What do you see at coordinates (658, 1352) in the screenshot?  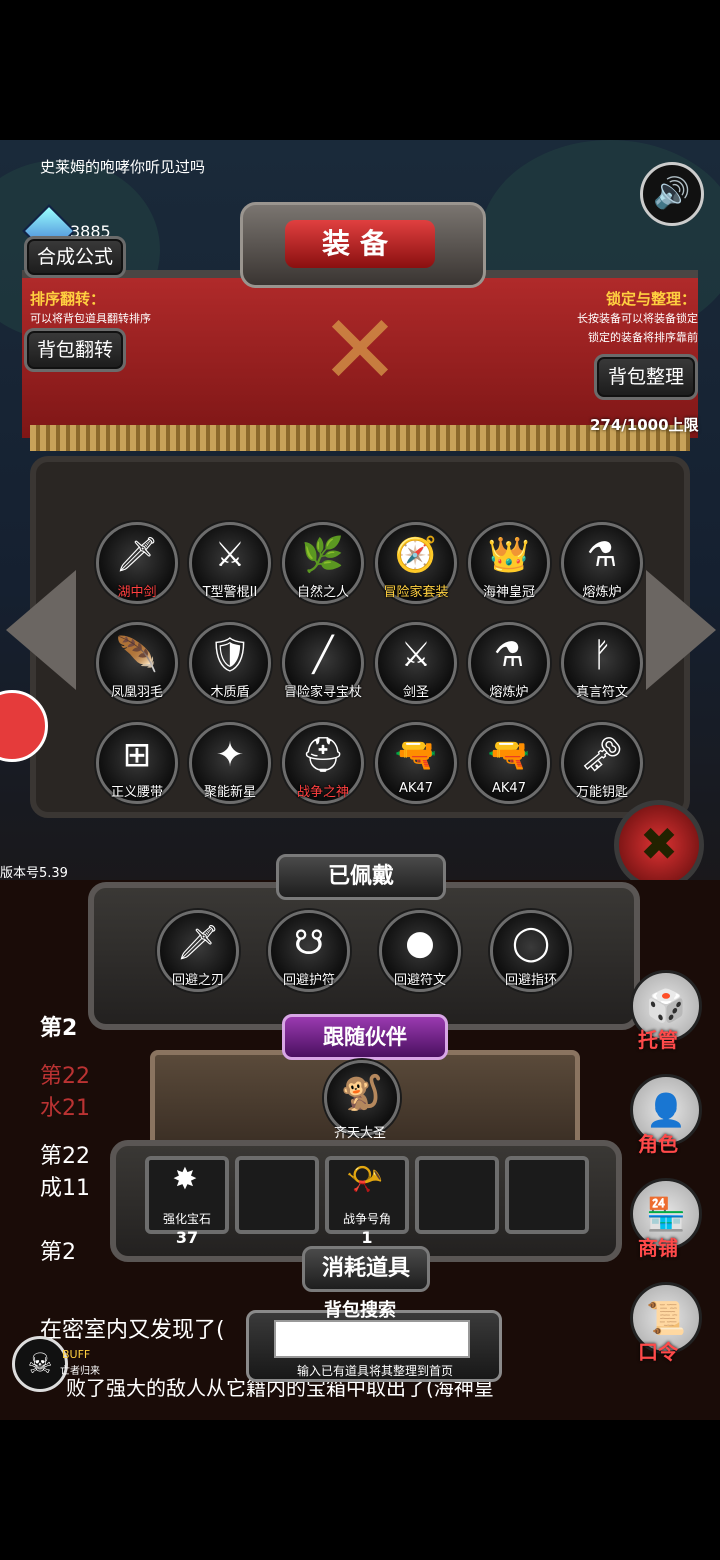 I see `side-menu-label: 口令` at bounding box center [658, 1352].